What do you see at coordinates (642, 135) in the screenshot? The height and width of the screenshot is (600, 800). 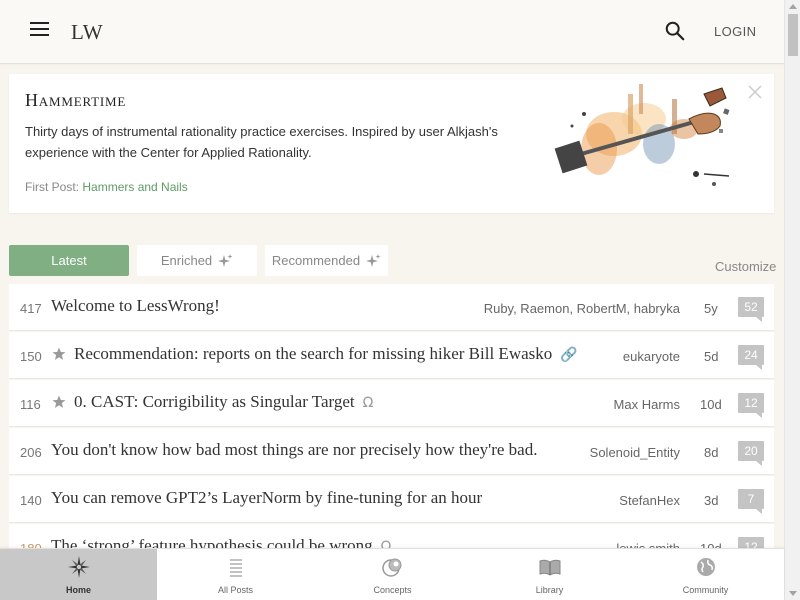 I see `hammer-illustration` at bounding box center [642, 135].